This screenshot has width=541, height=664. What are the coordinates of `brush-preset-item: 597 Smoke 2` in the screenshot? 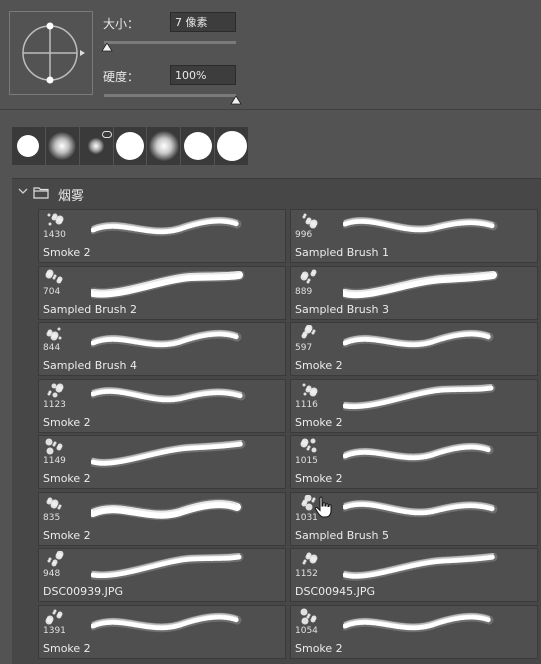 It's located at (414, 349).